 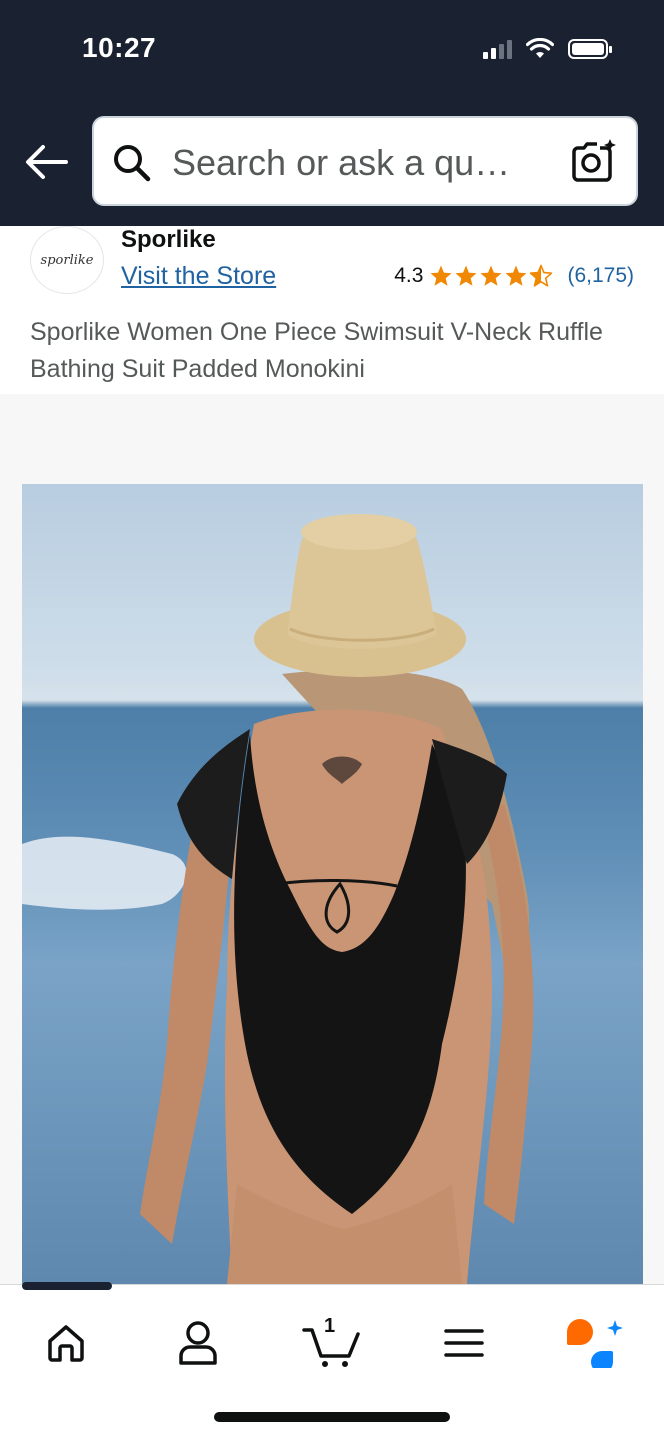 I want to click on rufus-assistant-icon, so click(x=595, y=1343).